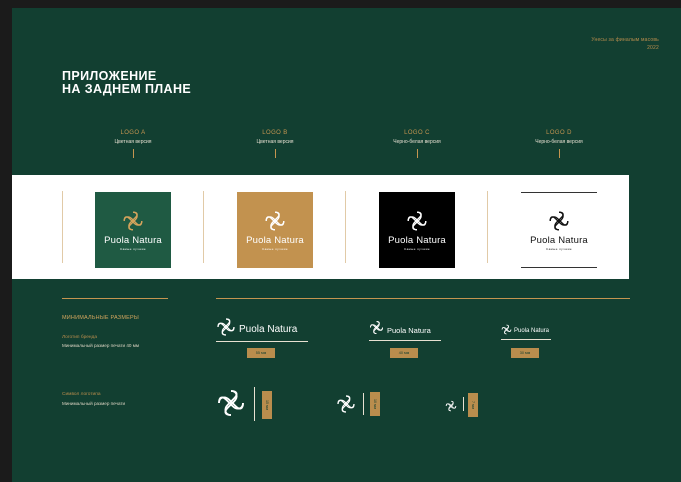  I want to click on symbol-size-description: Минимальный размер печати, so click(94, 403).